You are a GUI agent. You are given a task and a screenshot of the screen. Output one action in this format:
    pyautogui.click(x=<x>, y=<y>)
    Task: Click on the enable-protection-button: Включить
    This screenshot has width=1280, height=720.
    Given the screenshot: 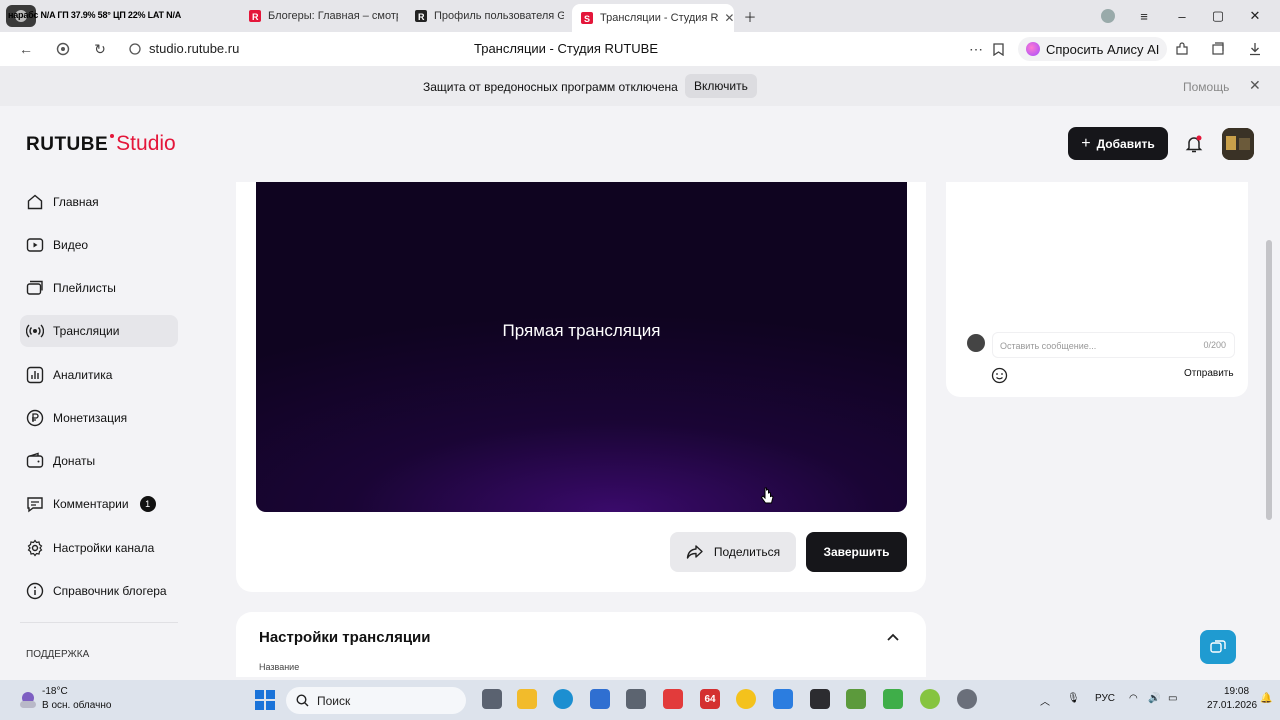 What is the action you would take?
    pyautogui.click(x=721, y=86)
    